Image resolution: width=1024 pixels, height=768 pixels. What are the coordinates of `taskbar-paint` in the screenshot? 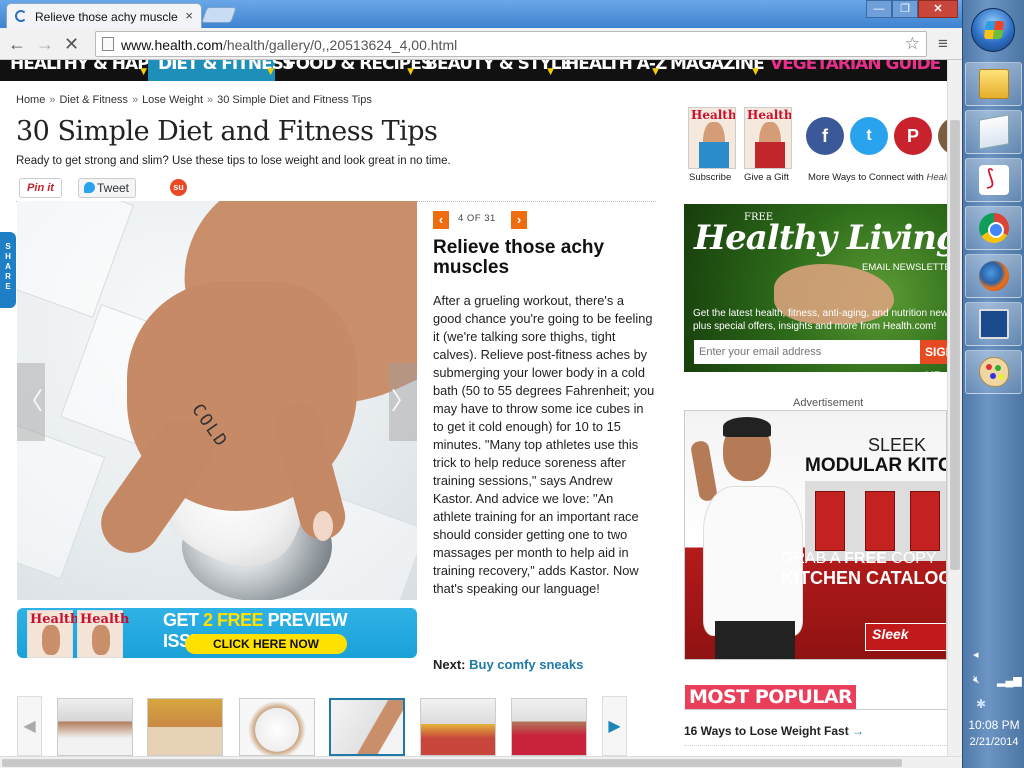 It's located at (993, 372).